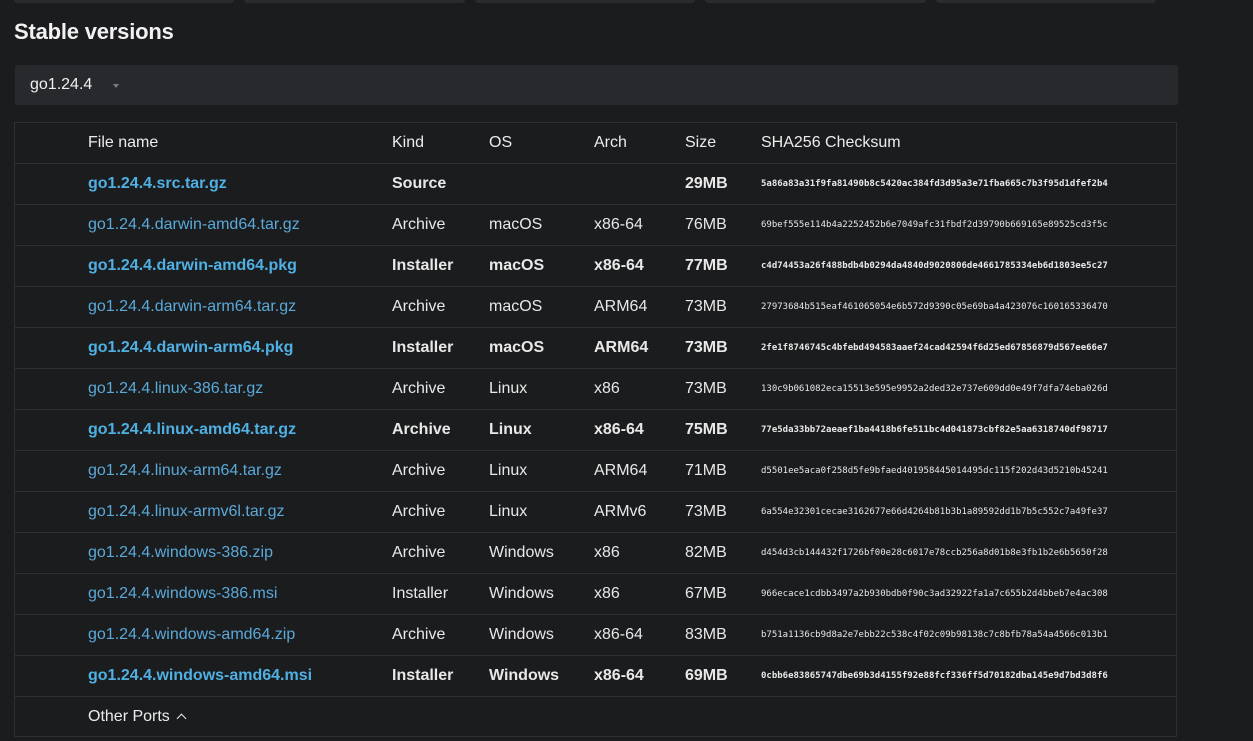 Image resolution: width=1253 pixels, height=741 pixels. I want to click on arch-cell: ARMv6, so click(620, 511).